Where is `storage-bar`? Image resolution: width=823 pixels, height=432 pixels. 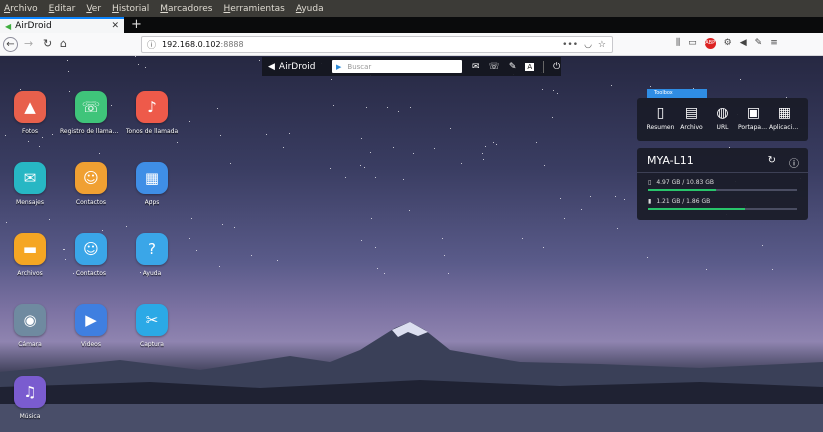 storage-bar is located at coordinates (722, 190).